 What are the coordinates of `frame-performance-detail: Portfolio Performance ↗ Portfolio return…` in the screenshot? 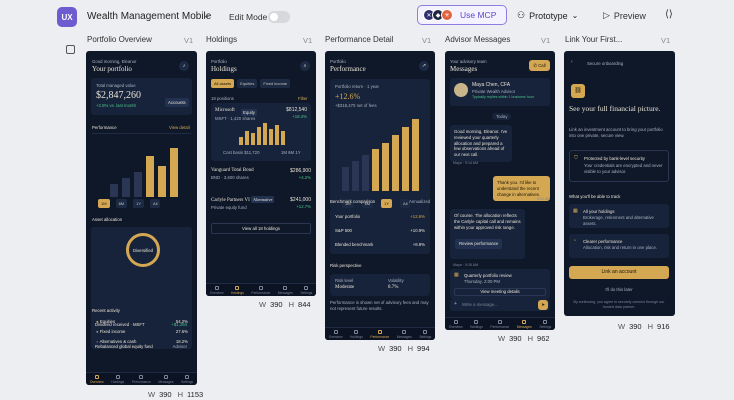 It's located at (380, 195).